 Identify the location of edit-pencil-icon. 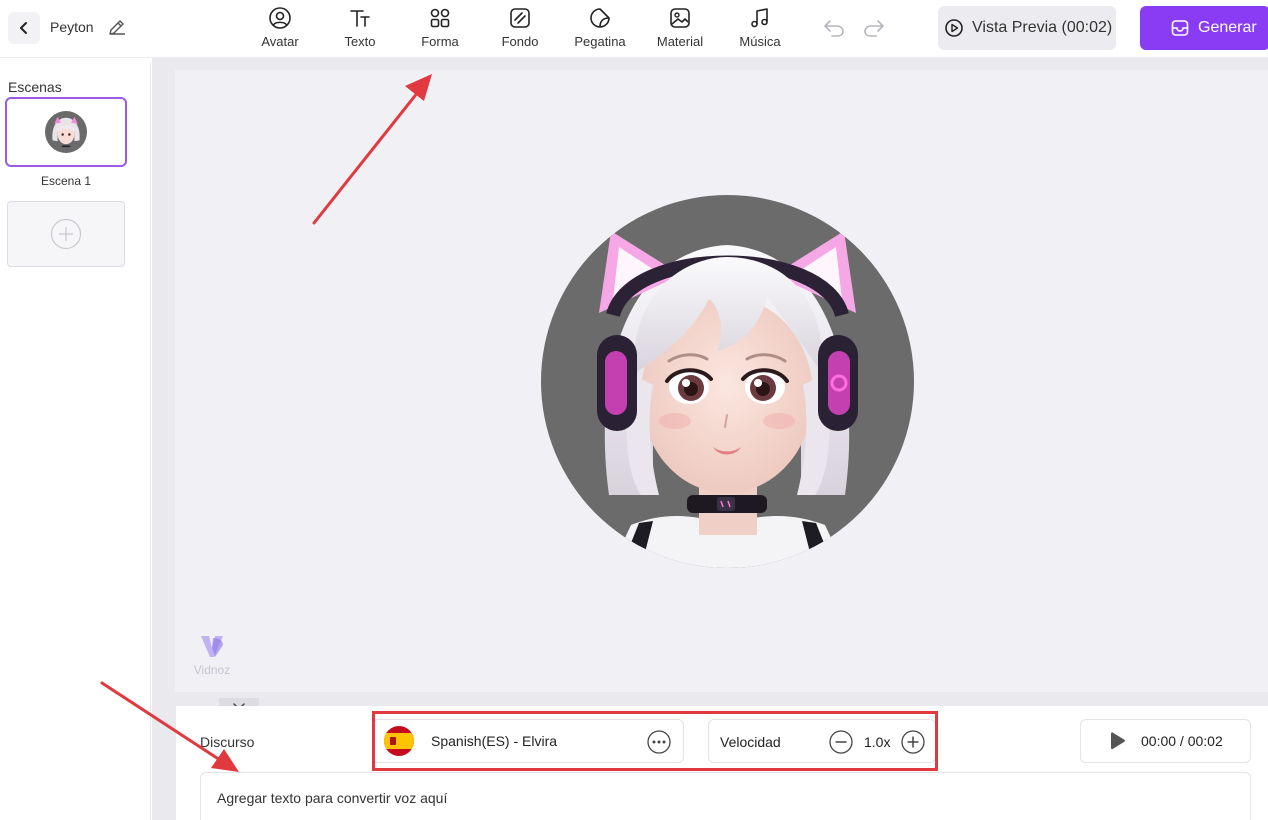
(117, 27).